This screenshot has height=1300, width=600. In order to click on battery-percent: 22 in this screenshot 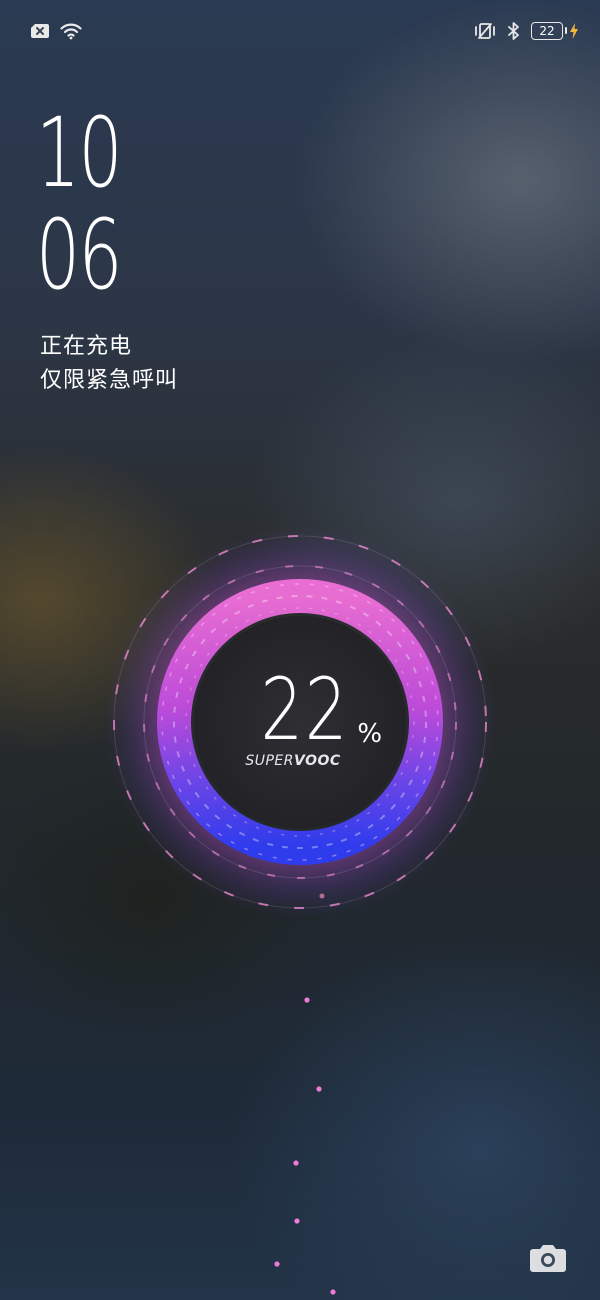, I will do `click(304, 710)`.